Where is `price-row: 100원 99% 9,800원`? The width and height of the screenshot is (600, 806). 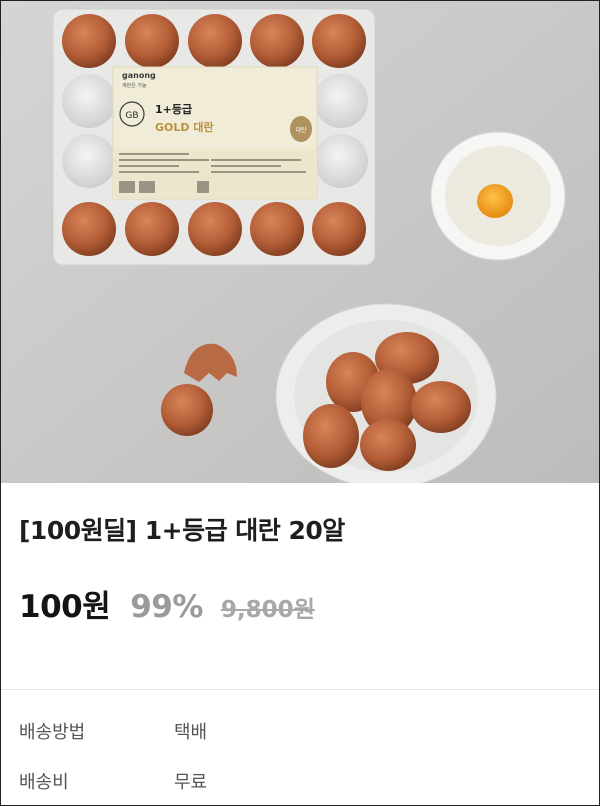
price-row: 100원 99% 9,800원 is located at coordinates (167, 603).